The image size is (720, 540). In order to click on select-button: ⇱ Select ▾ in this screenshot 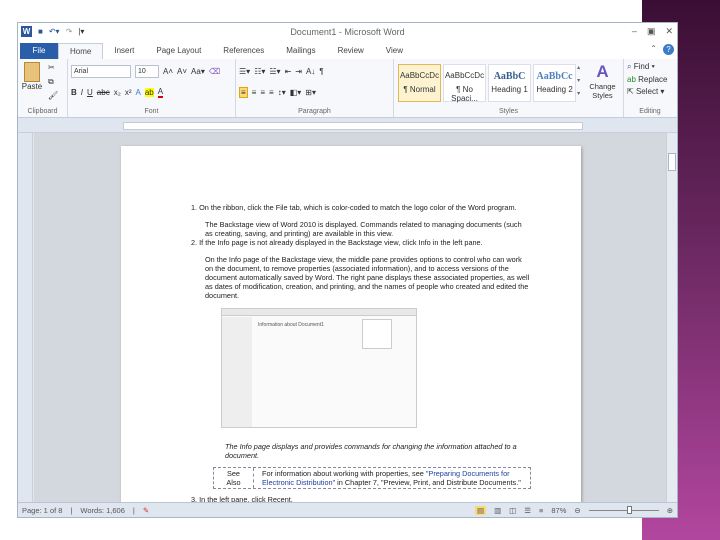, I will do `click(650, 91)`.